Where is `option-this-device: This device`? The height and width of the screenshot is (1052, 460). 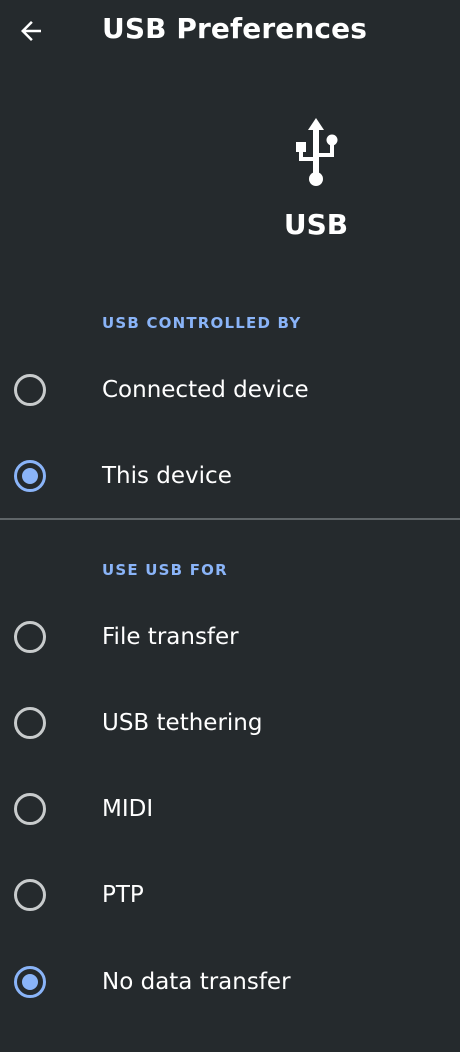
option-this-device: This device is located at coordinates (230, 476).